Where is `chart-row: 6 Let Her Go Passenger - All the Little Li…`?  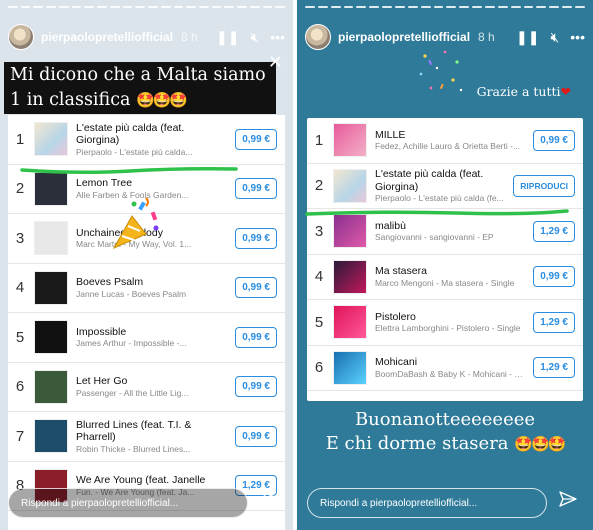
chart-row: 6 Let Her Go Passenger - All the Little Li… is located at coordinates (146, 387).